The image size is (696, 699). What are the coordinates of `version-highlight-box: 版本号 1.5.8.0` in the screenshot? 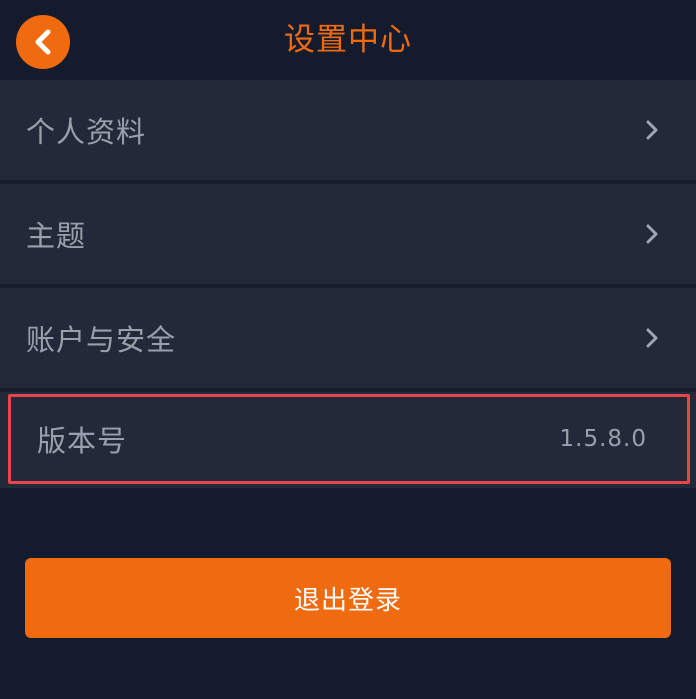 It's located at (349, 439).